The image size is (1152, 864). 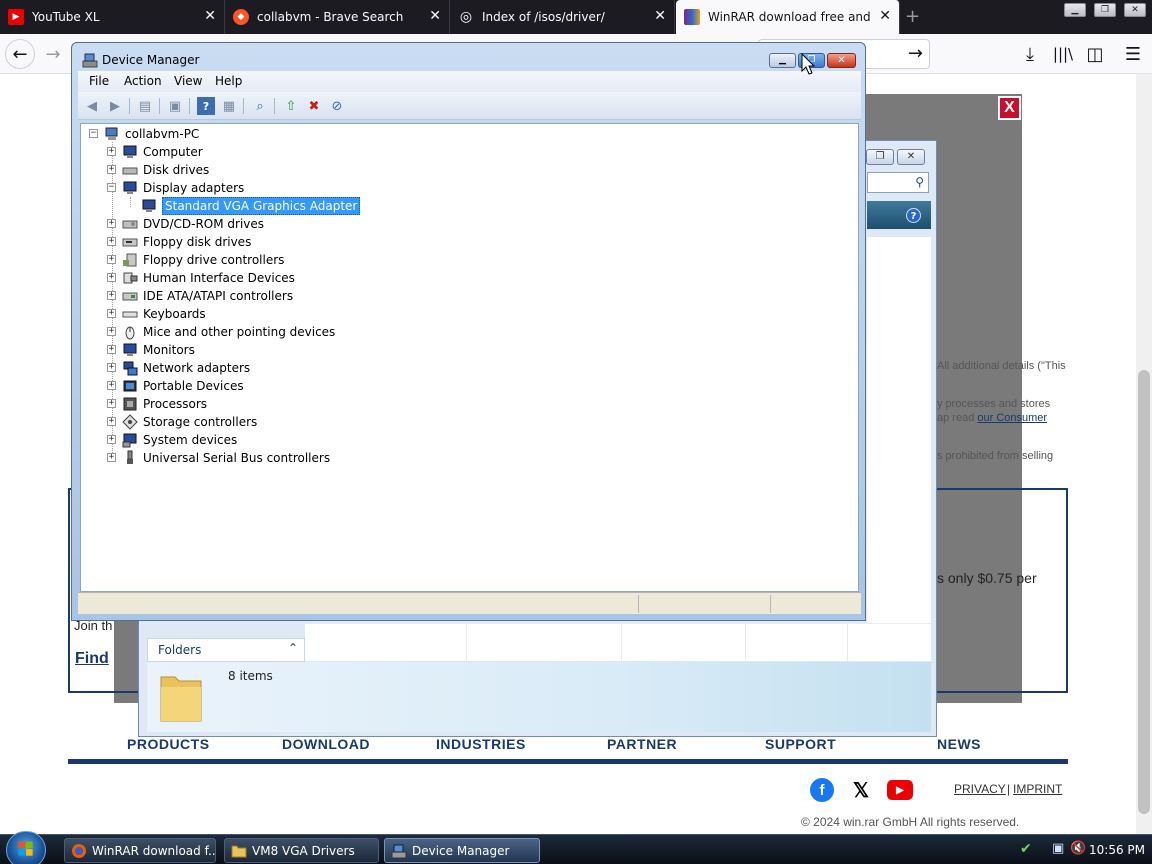 I want to click on chevron-up-icon: ⌃, so click(x=293, y=648).